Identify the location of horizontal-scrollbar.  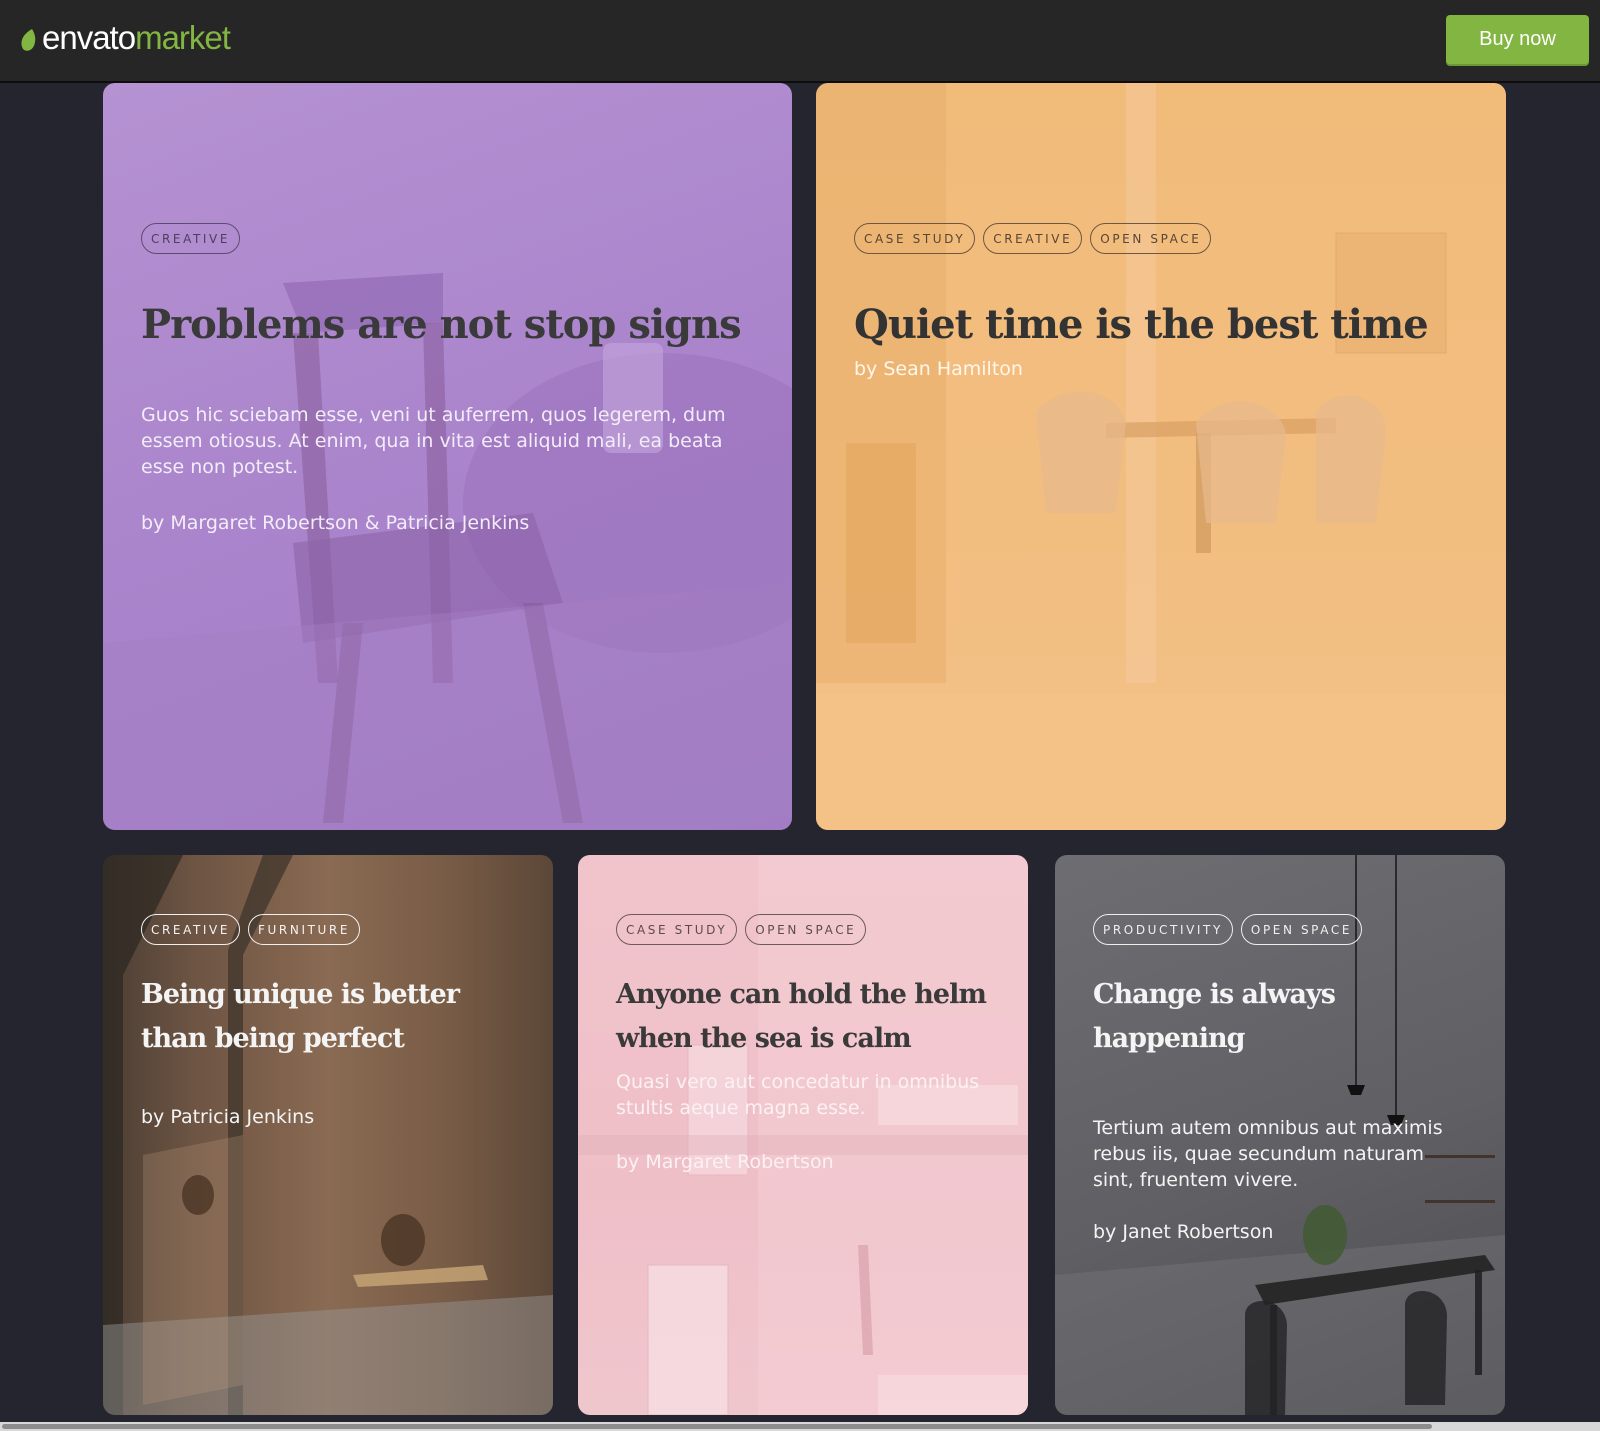
(800, 1426).